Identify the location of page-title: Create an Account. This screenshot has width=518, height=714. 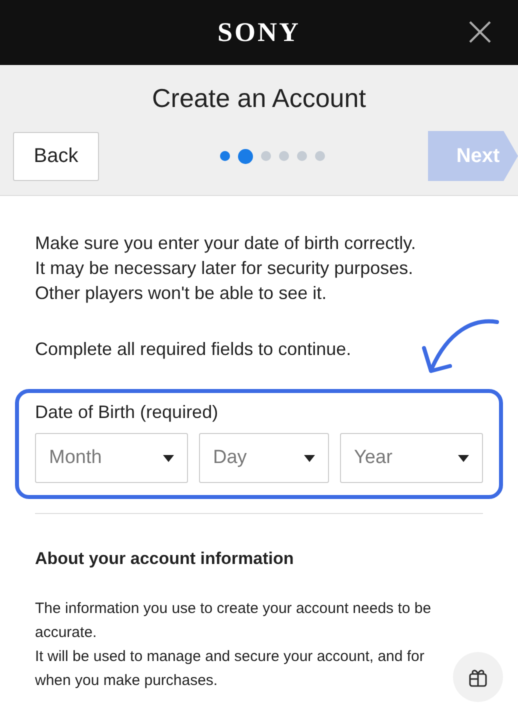
(259, 98).